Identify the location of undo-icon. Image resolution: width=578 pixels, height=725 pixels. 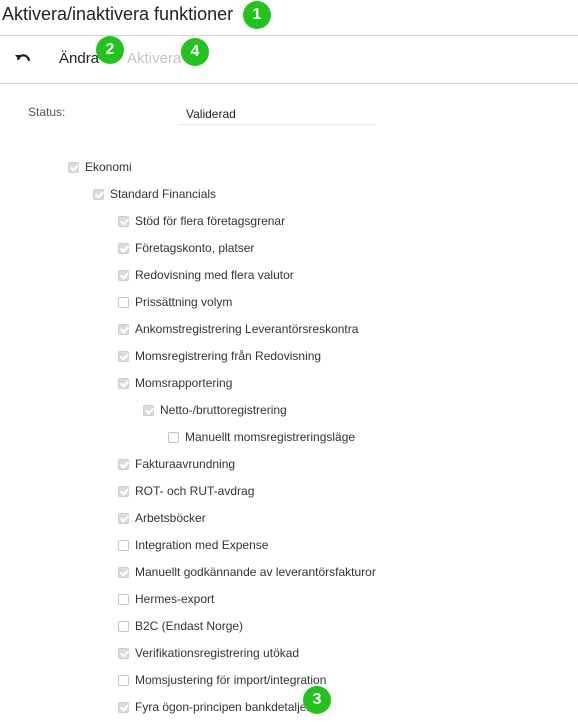
(23, 59).